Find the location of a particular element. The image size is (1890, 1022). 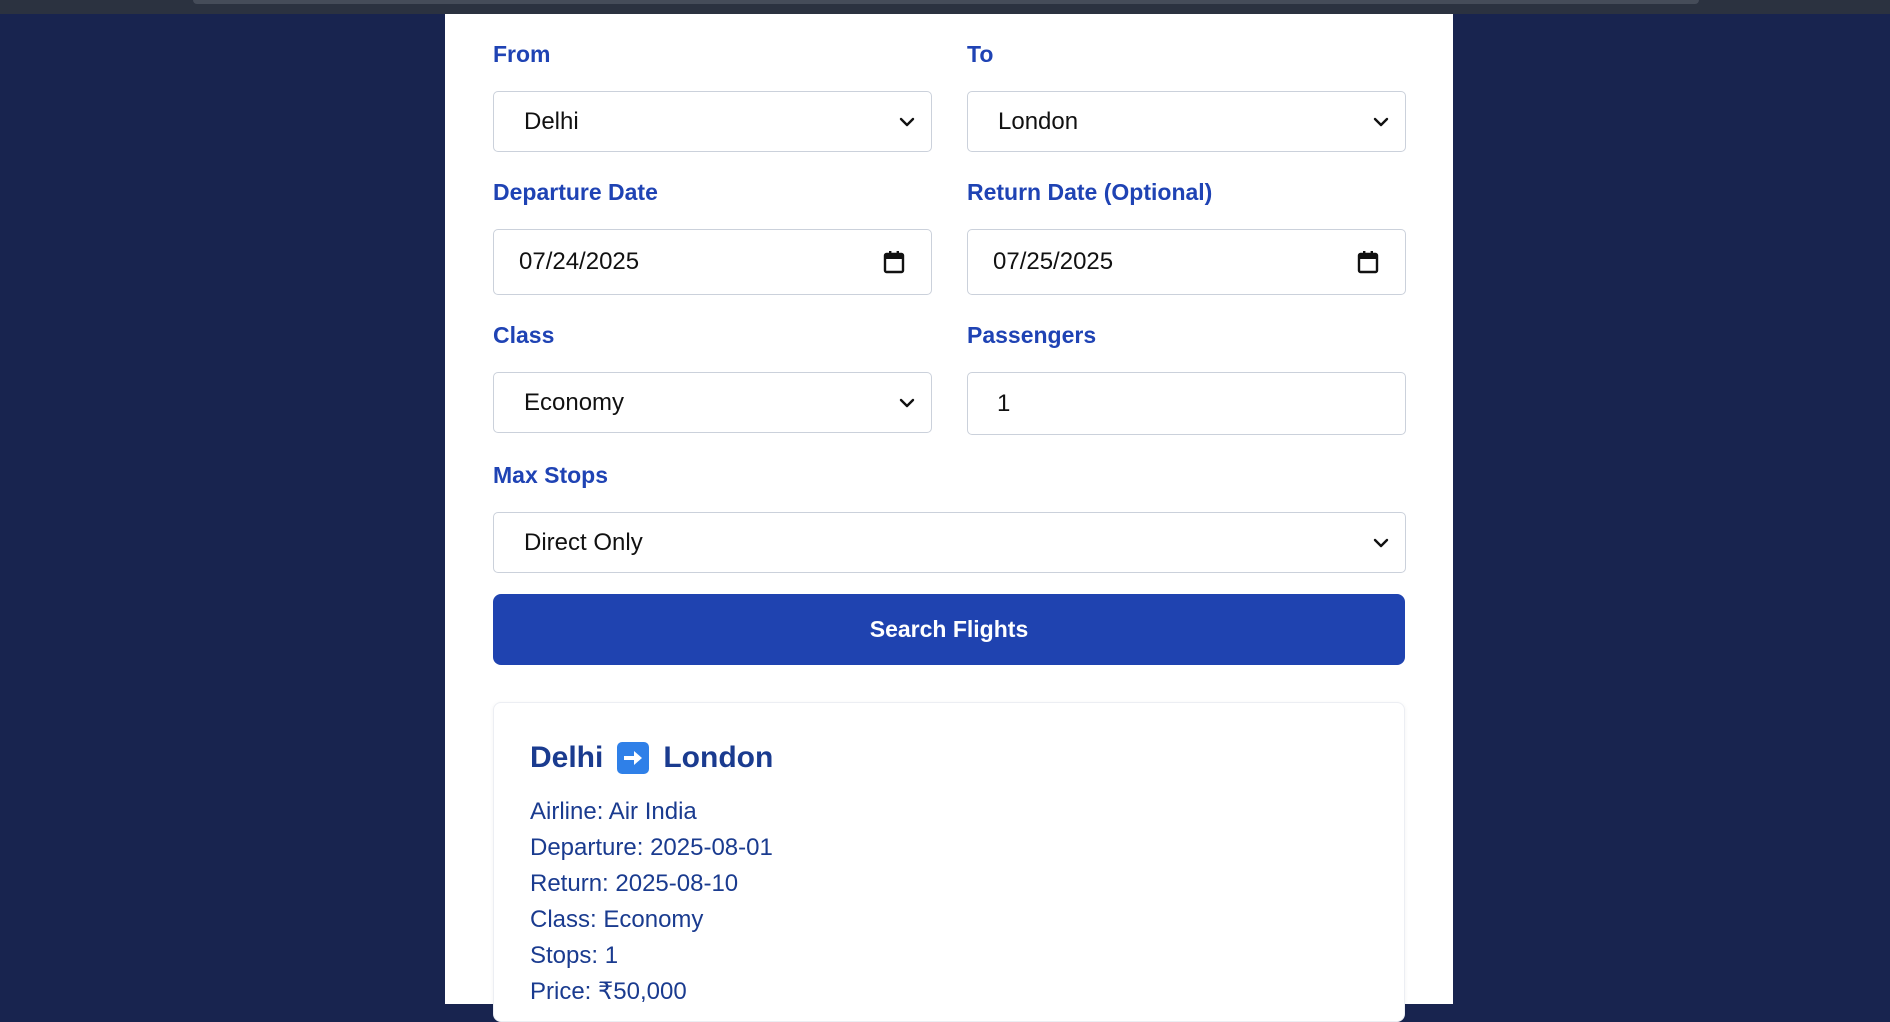

detail-key: Price: is located at coordinates (561, 991).